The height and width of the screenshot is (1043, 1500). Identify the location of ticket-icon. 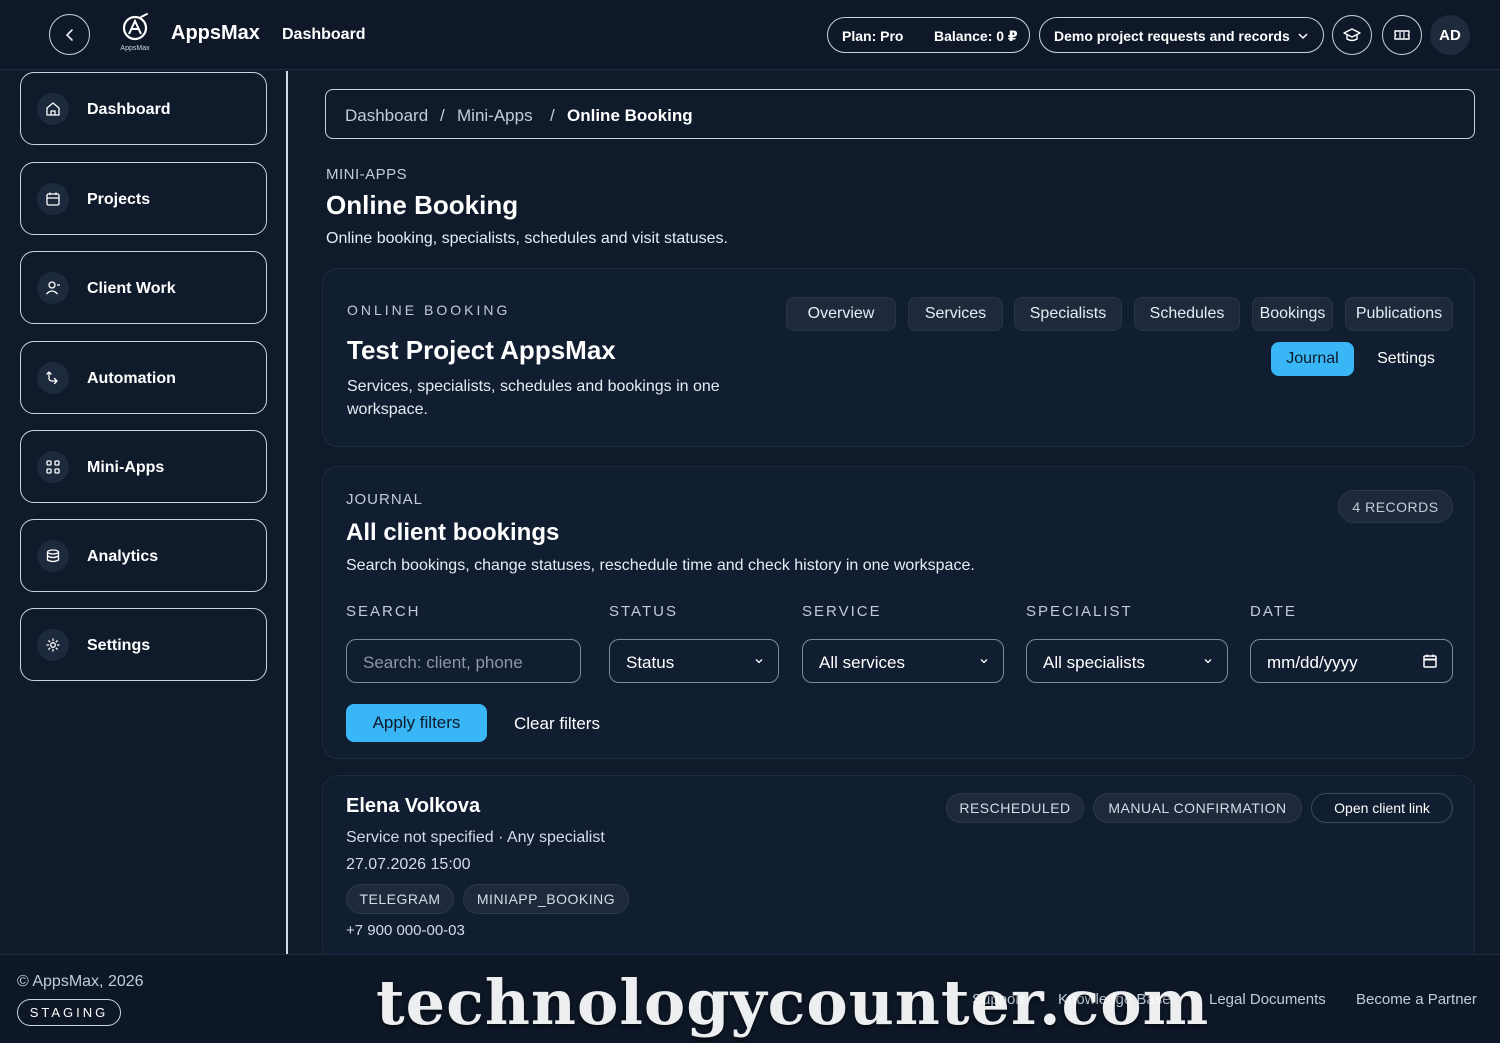
(1402, 35).